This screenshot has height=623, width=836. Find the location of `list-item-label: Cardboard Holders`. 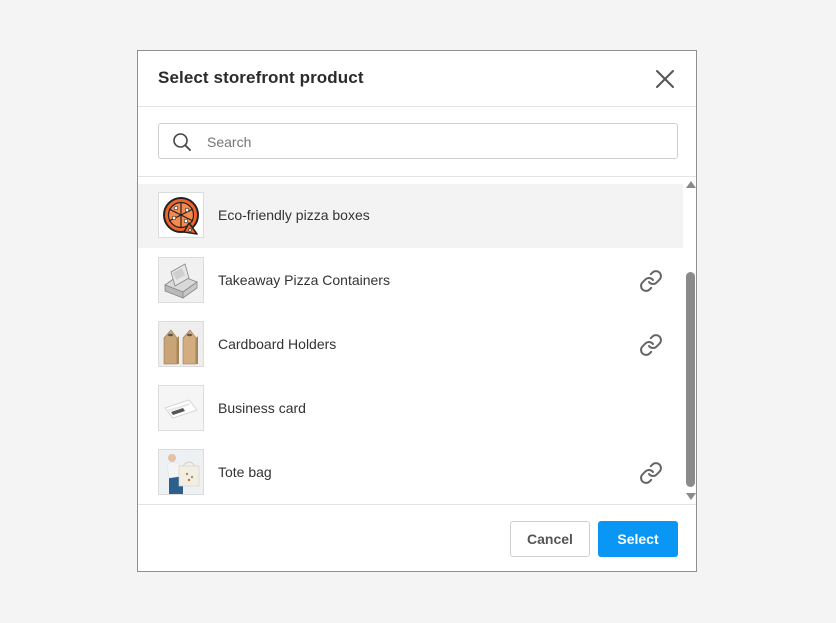

list-item-label: Cardboard Holders is located at coordinates (277, 344).